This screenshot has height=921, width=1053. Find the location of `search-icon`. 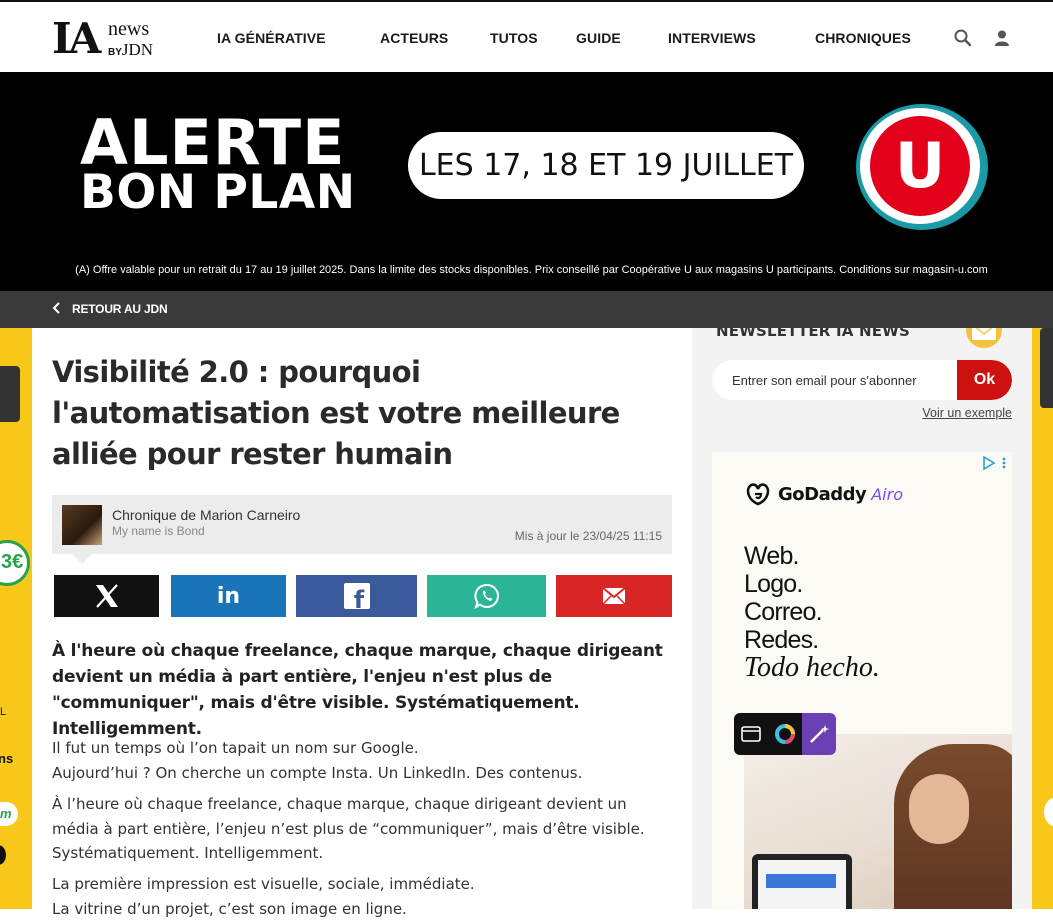

search-icon is located at coordinates (963, 38).